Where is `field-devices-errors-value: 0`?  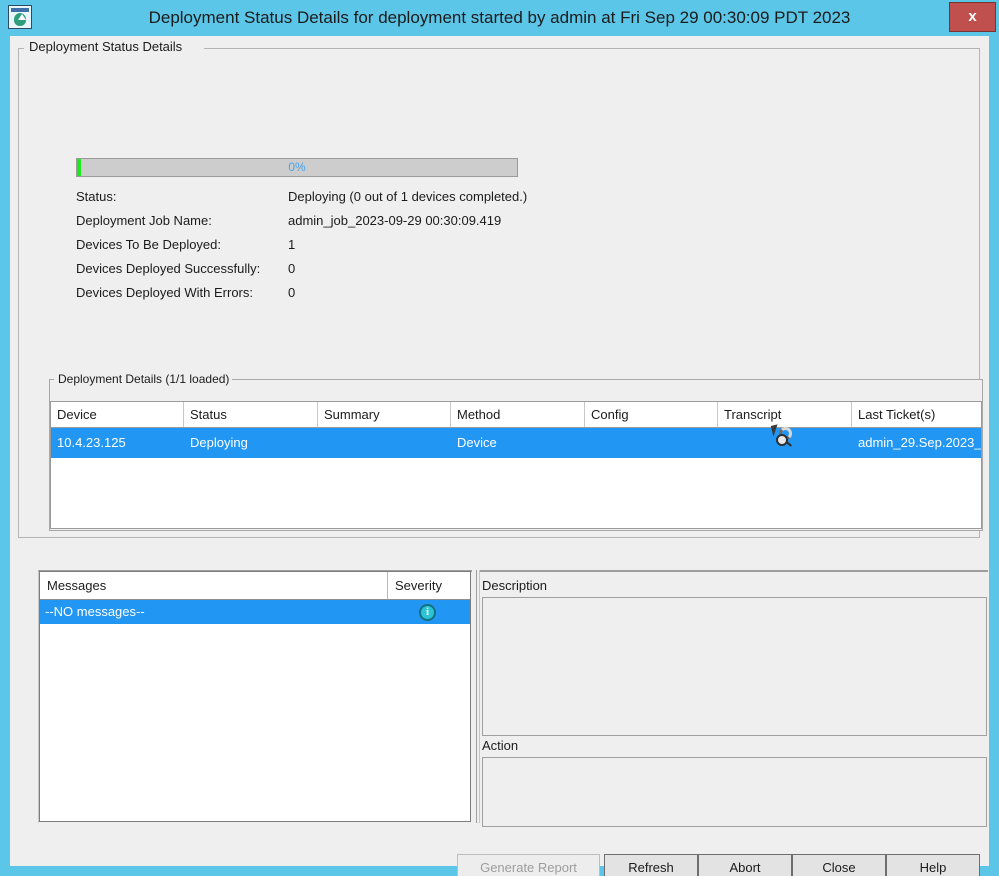 field-devices-errors-value: 0 is located at coordinates (292, 292).